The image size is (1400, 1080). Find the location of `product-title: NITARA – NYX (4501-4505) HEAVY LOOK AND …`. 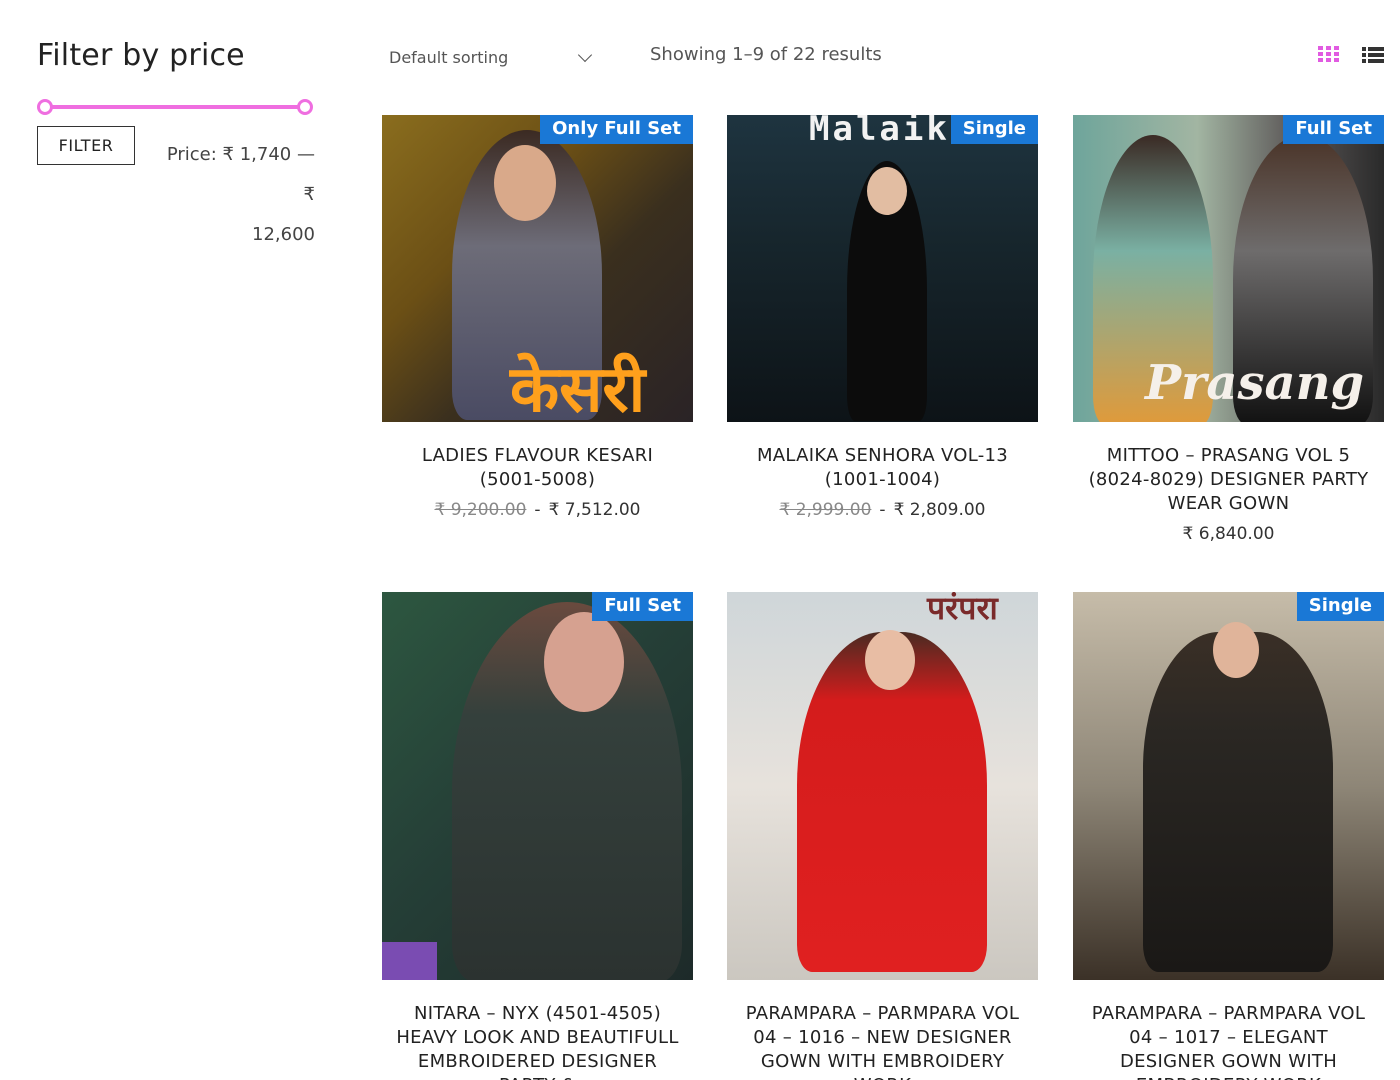

product-title: NITARA – NYX (4501-4505) HEAVY LOOK AND … is located at coordinates (537, 1041).